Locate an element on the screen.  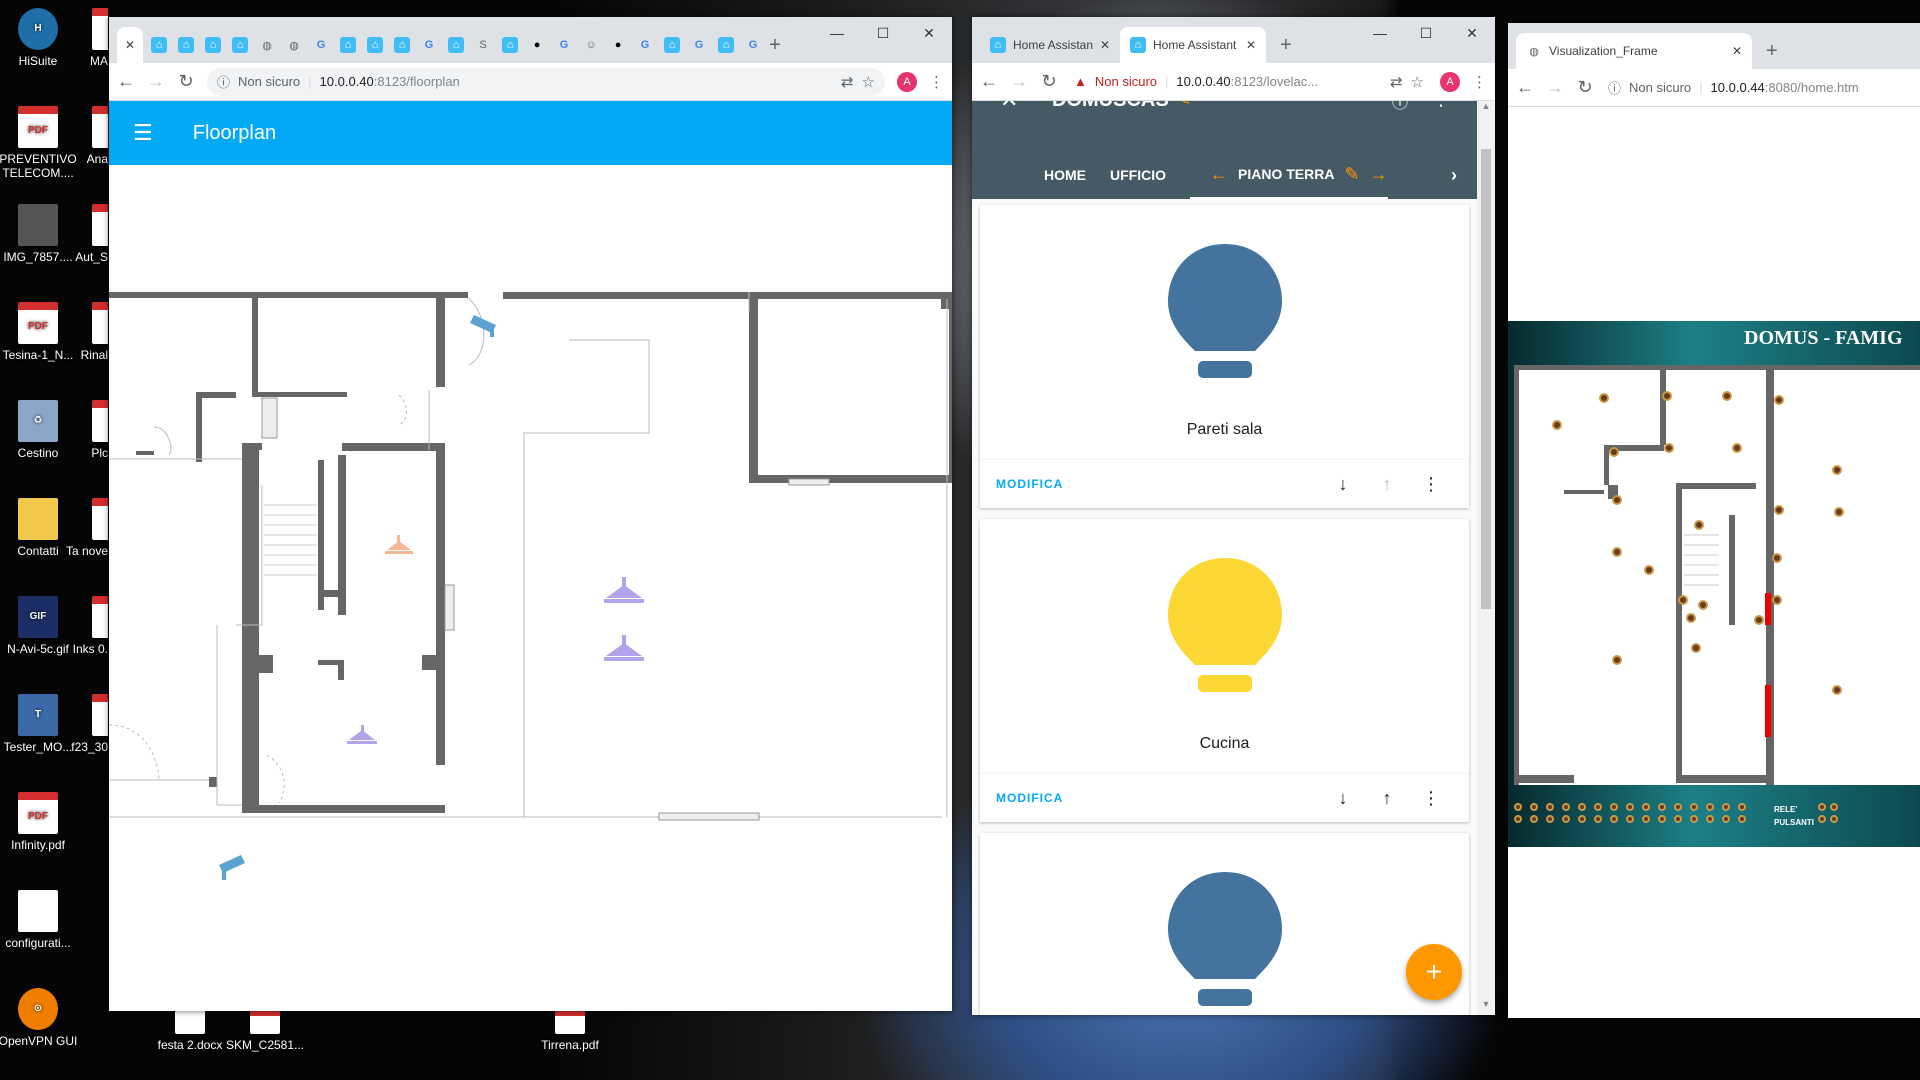
light-card: Cucina is located at coordinates (1224, 647).